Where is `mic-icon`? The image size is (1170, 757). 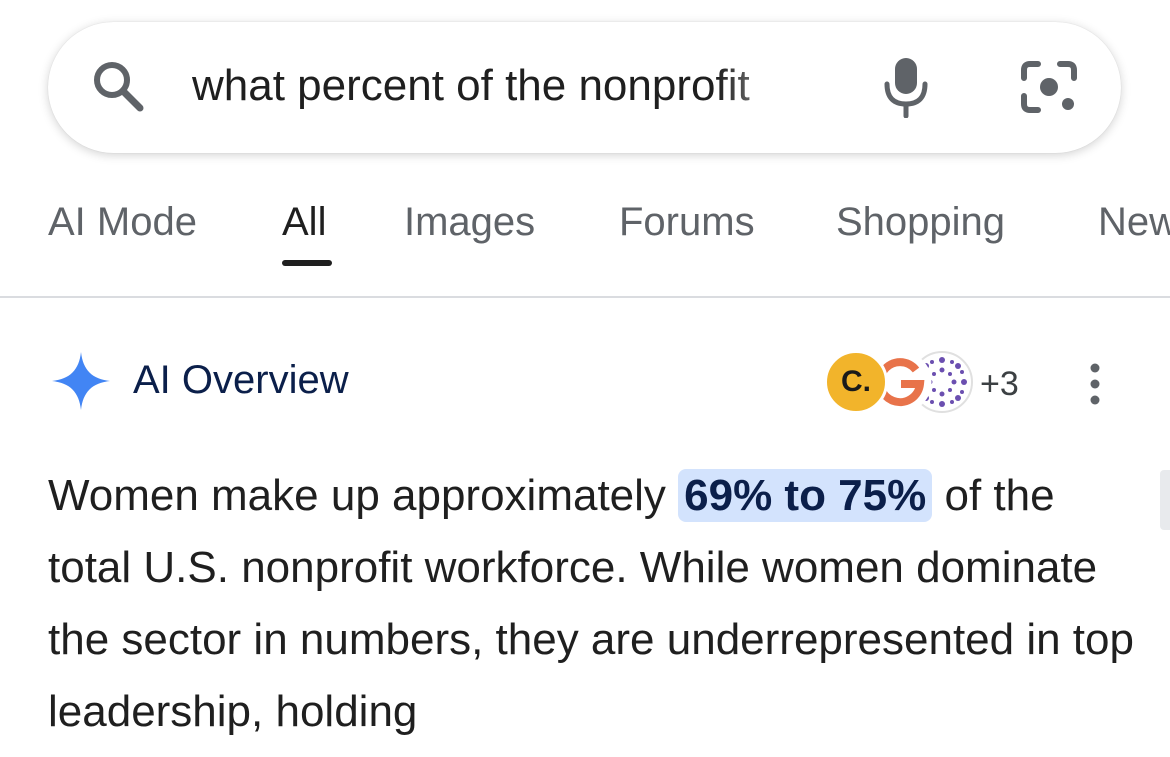
mic-icon is located at coordinates (906, 87).